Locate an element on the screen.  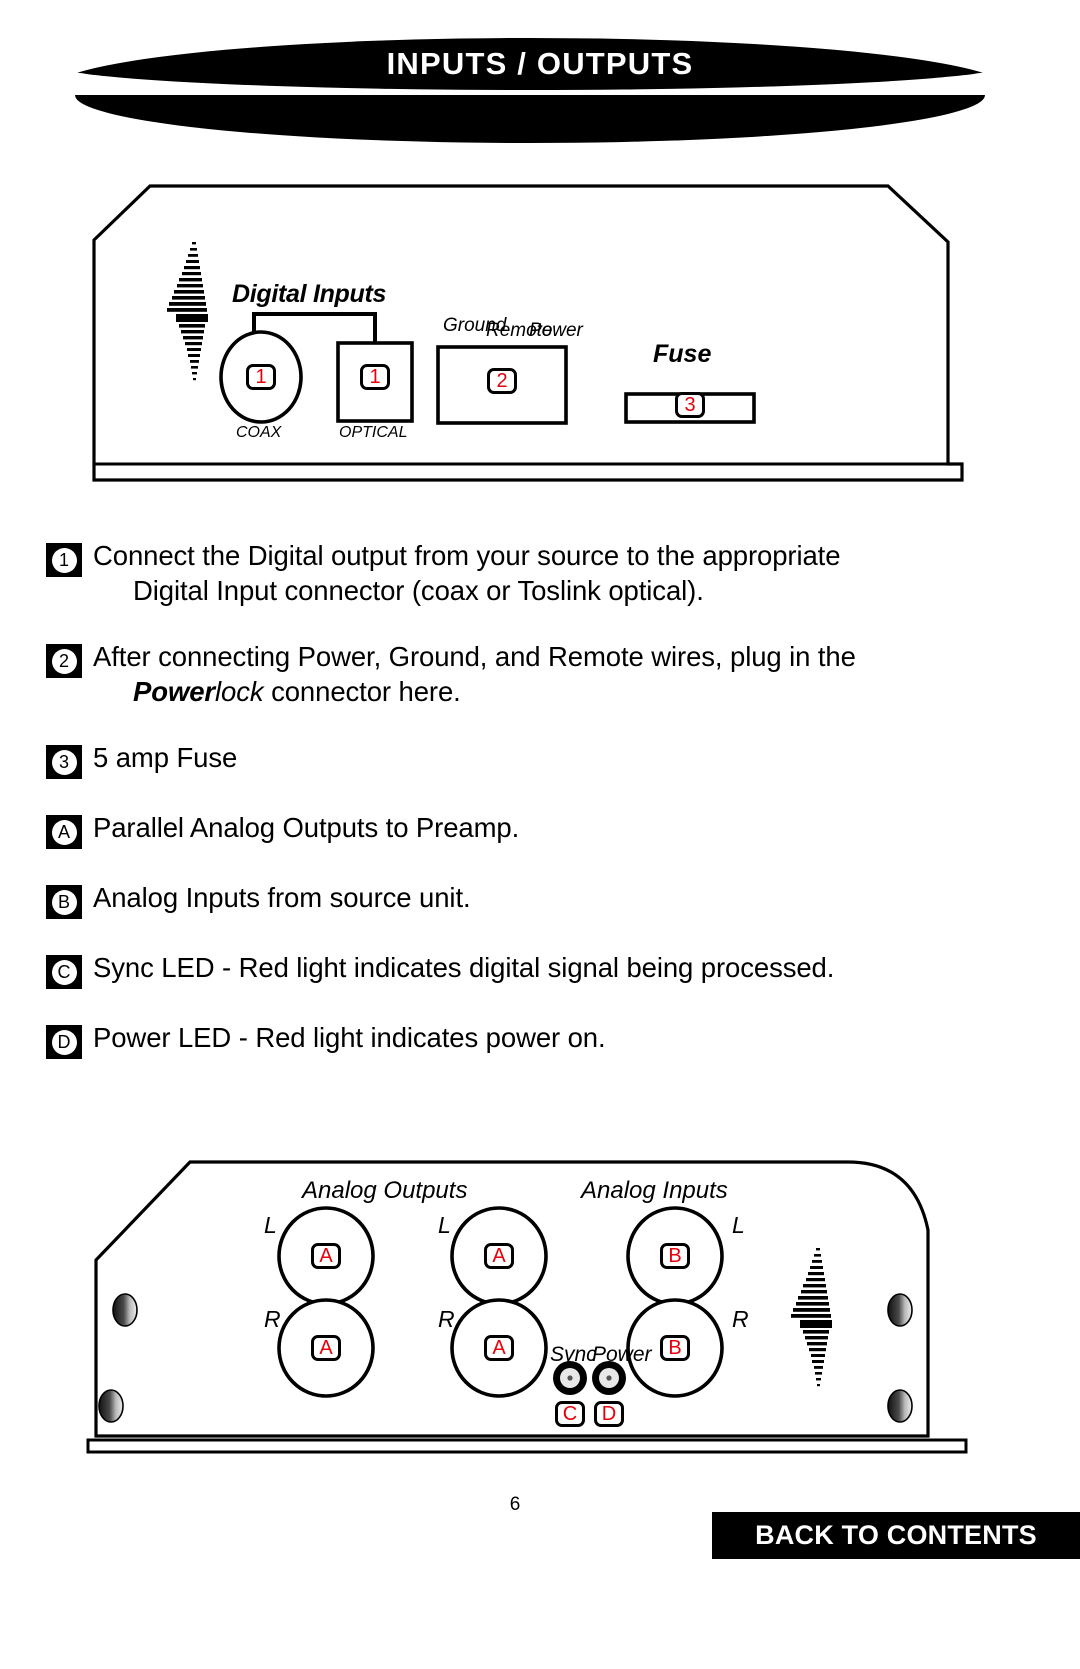
page-header-banner: INPUTS / OUTPUTS is located at coordinates (540, 90).